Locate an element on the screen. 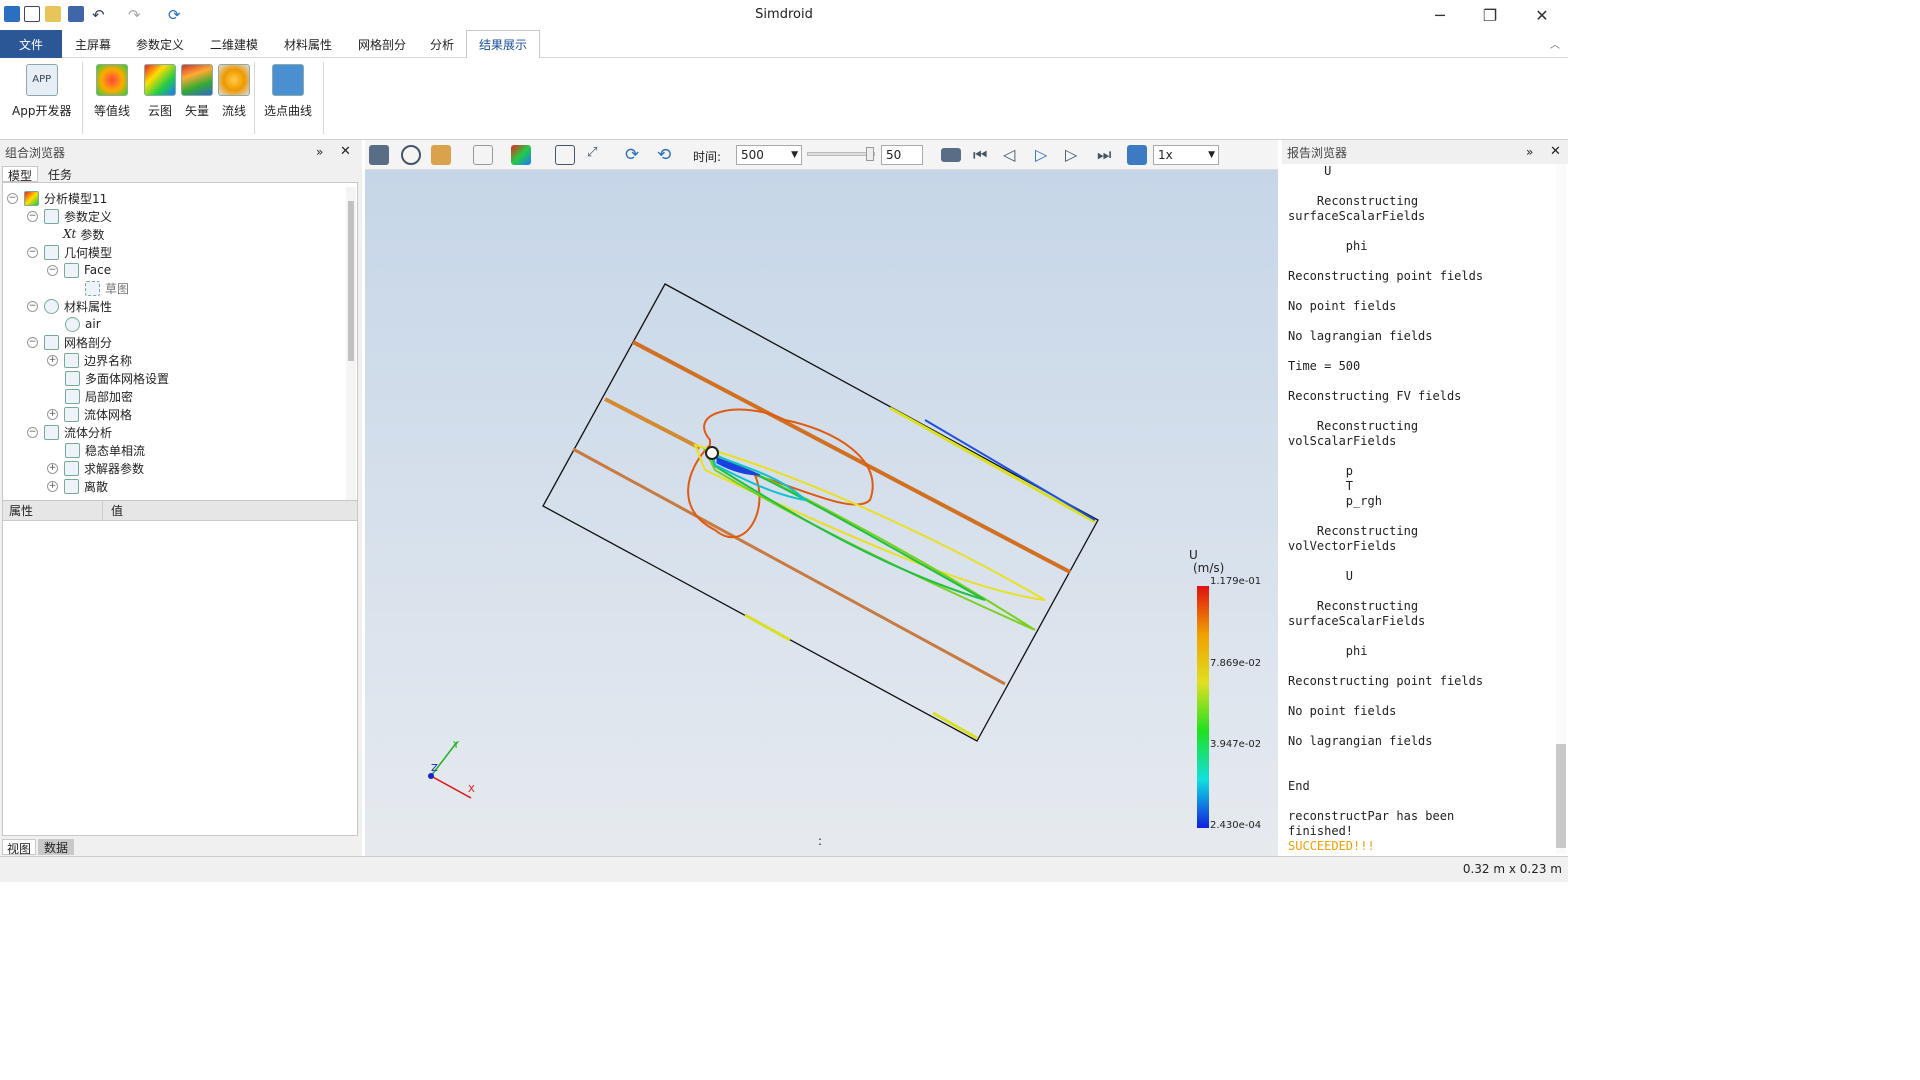 Image resolution: width=1920 pixels, height=1080 pixels. tab-view: 视图 is located at coordinates (19, 847).